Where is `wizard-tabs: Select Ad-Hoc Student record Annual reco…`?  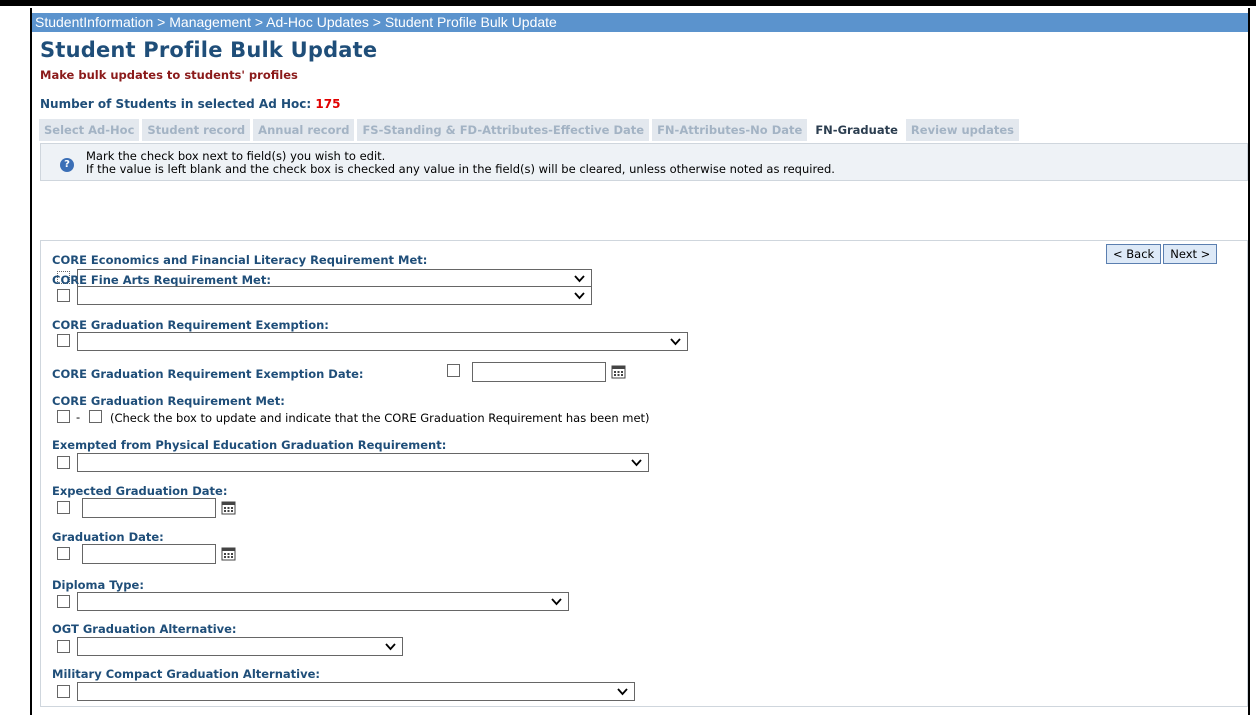
wizard-tabs: Select Ad-Hoc Student record Annual reco… is located at coordinates (530, 130).